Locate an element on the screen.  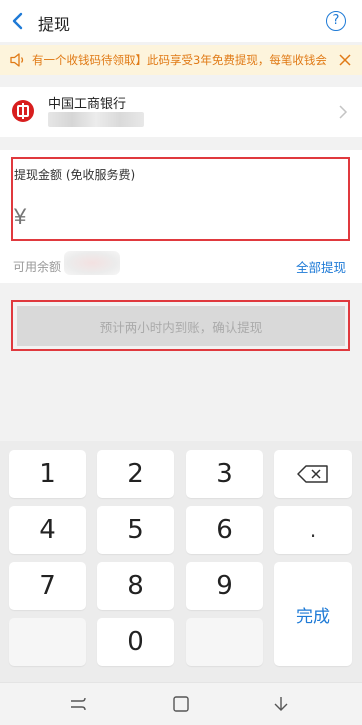
question-circle-icon: ? is located at coordinates (336, 21).